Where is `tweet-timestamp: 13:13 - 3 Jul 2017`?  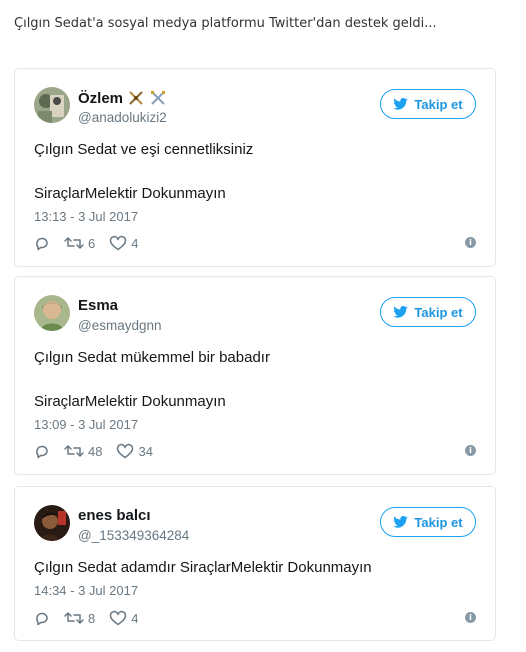
tweet-timestamp: 13:13 - 3 Jul 2017 is located at coordinates (86, 216).